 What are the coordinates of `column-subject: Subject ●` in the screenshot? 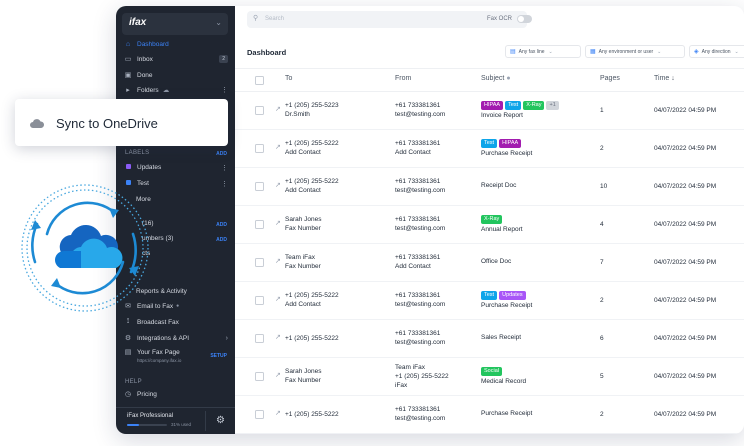 It's located at (496, 78).